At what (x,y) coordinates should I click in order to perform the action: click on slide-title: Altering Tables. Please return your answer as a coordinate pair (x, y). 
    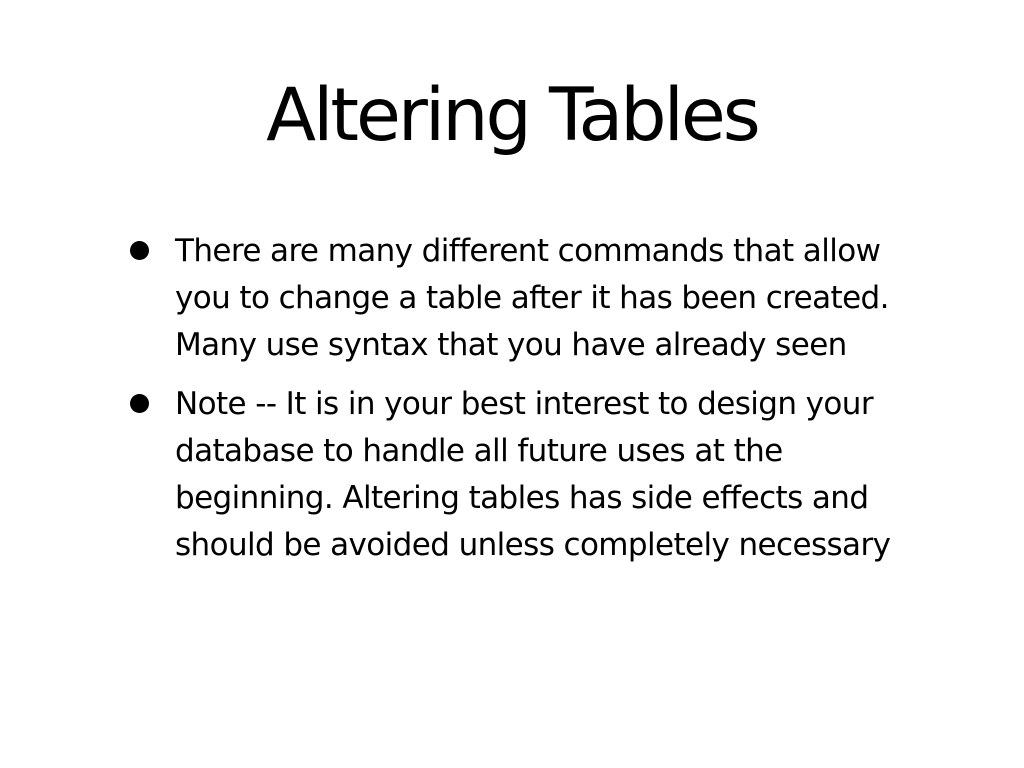
    Looking at the image, I should click on (513, 115).